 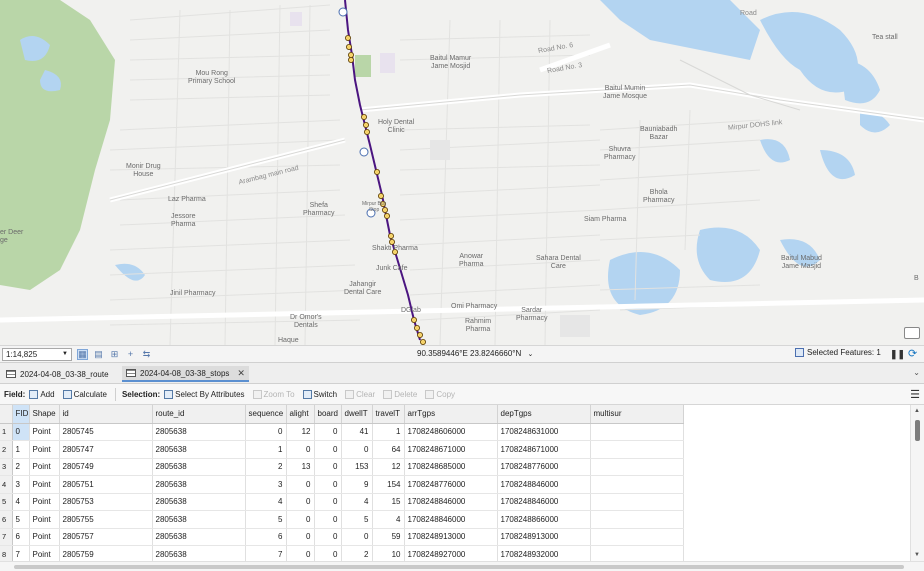 What do you see at coordinates (6, 519) in the screenshot?
I see `row-number: 6` at bounding box center [6, 519].